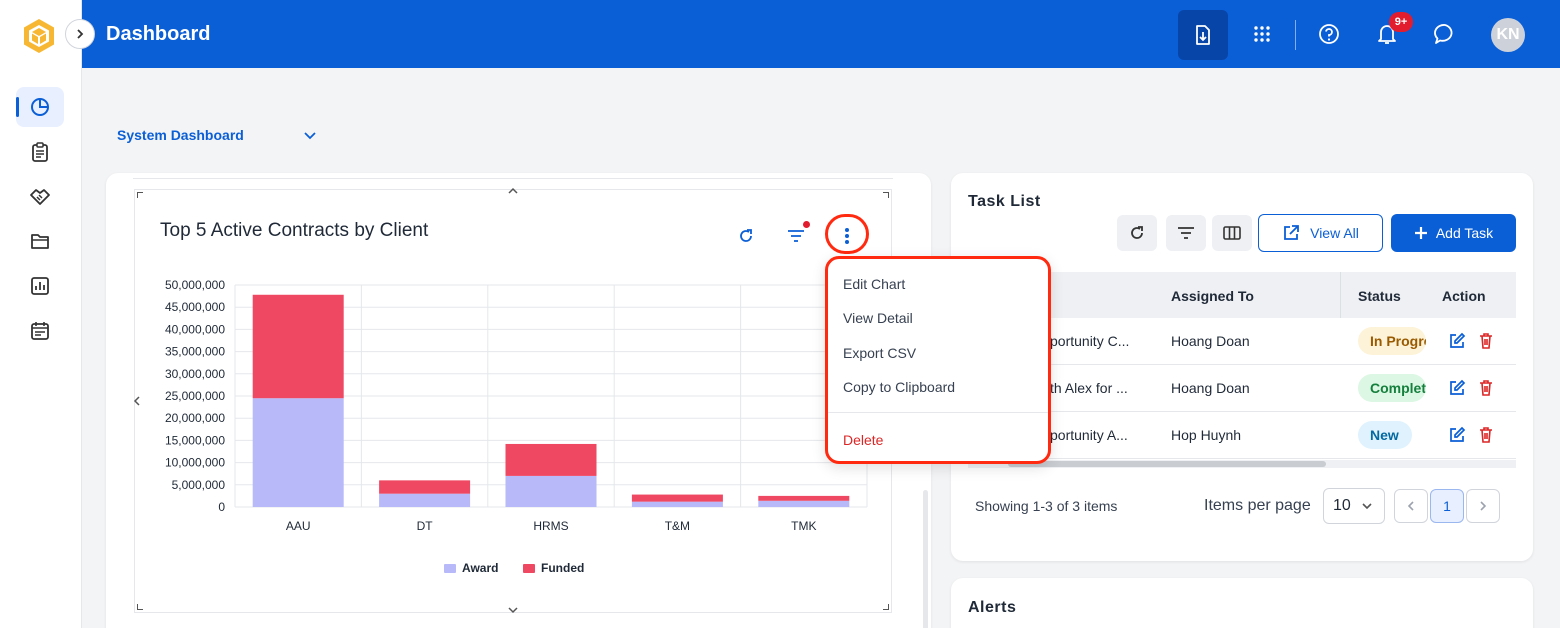 This screenshot has width=1560, height=628. Describe the element at coordinates (1342, 505) in the screenshot. I see `items-per-page-value: 10` at that location.